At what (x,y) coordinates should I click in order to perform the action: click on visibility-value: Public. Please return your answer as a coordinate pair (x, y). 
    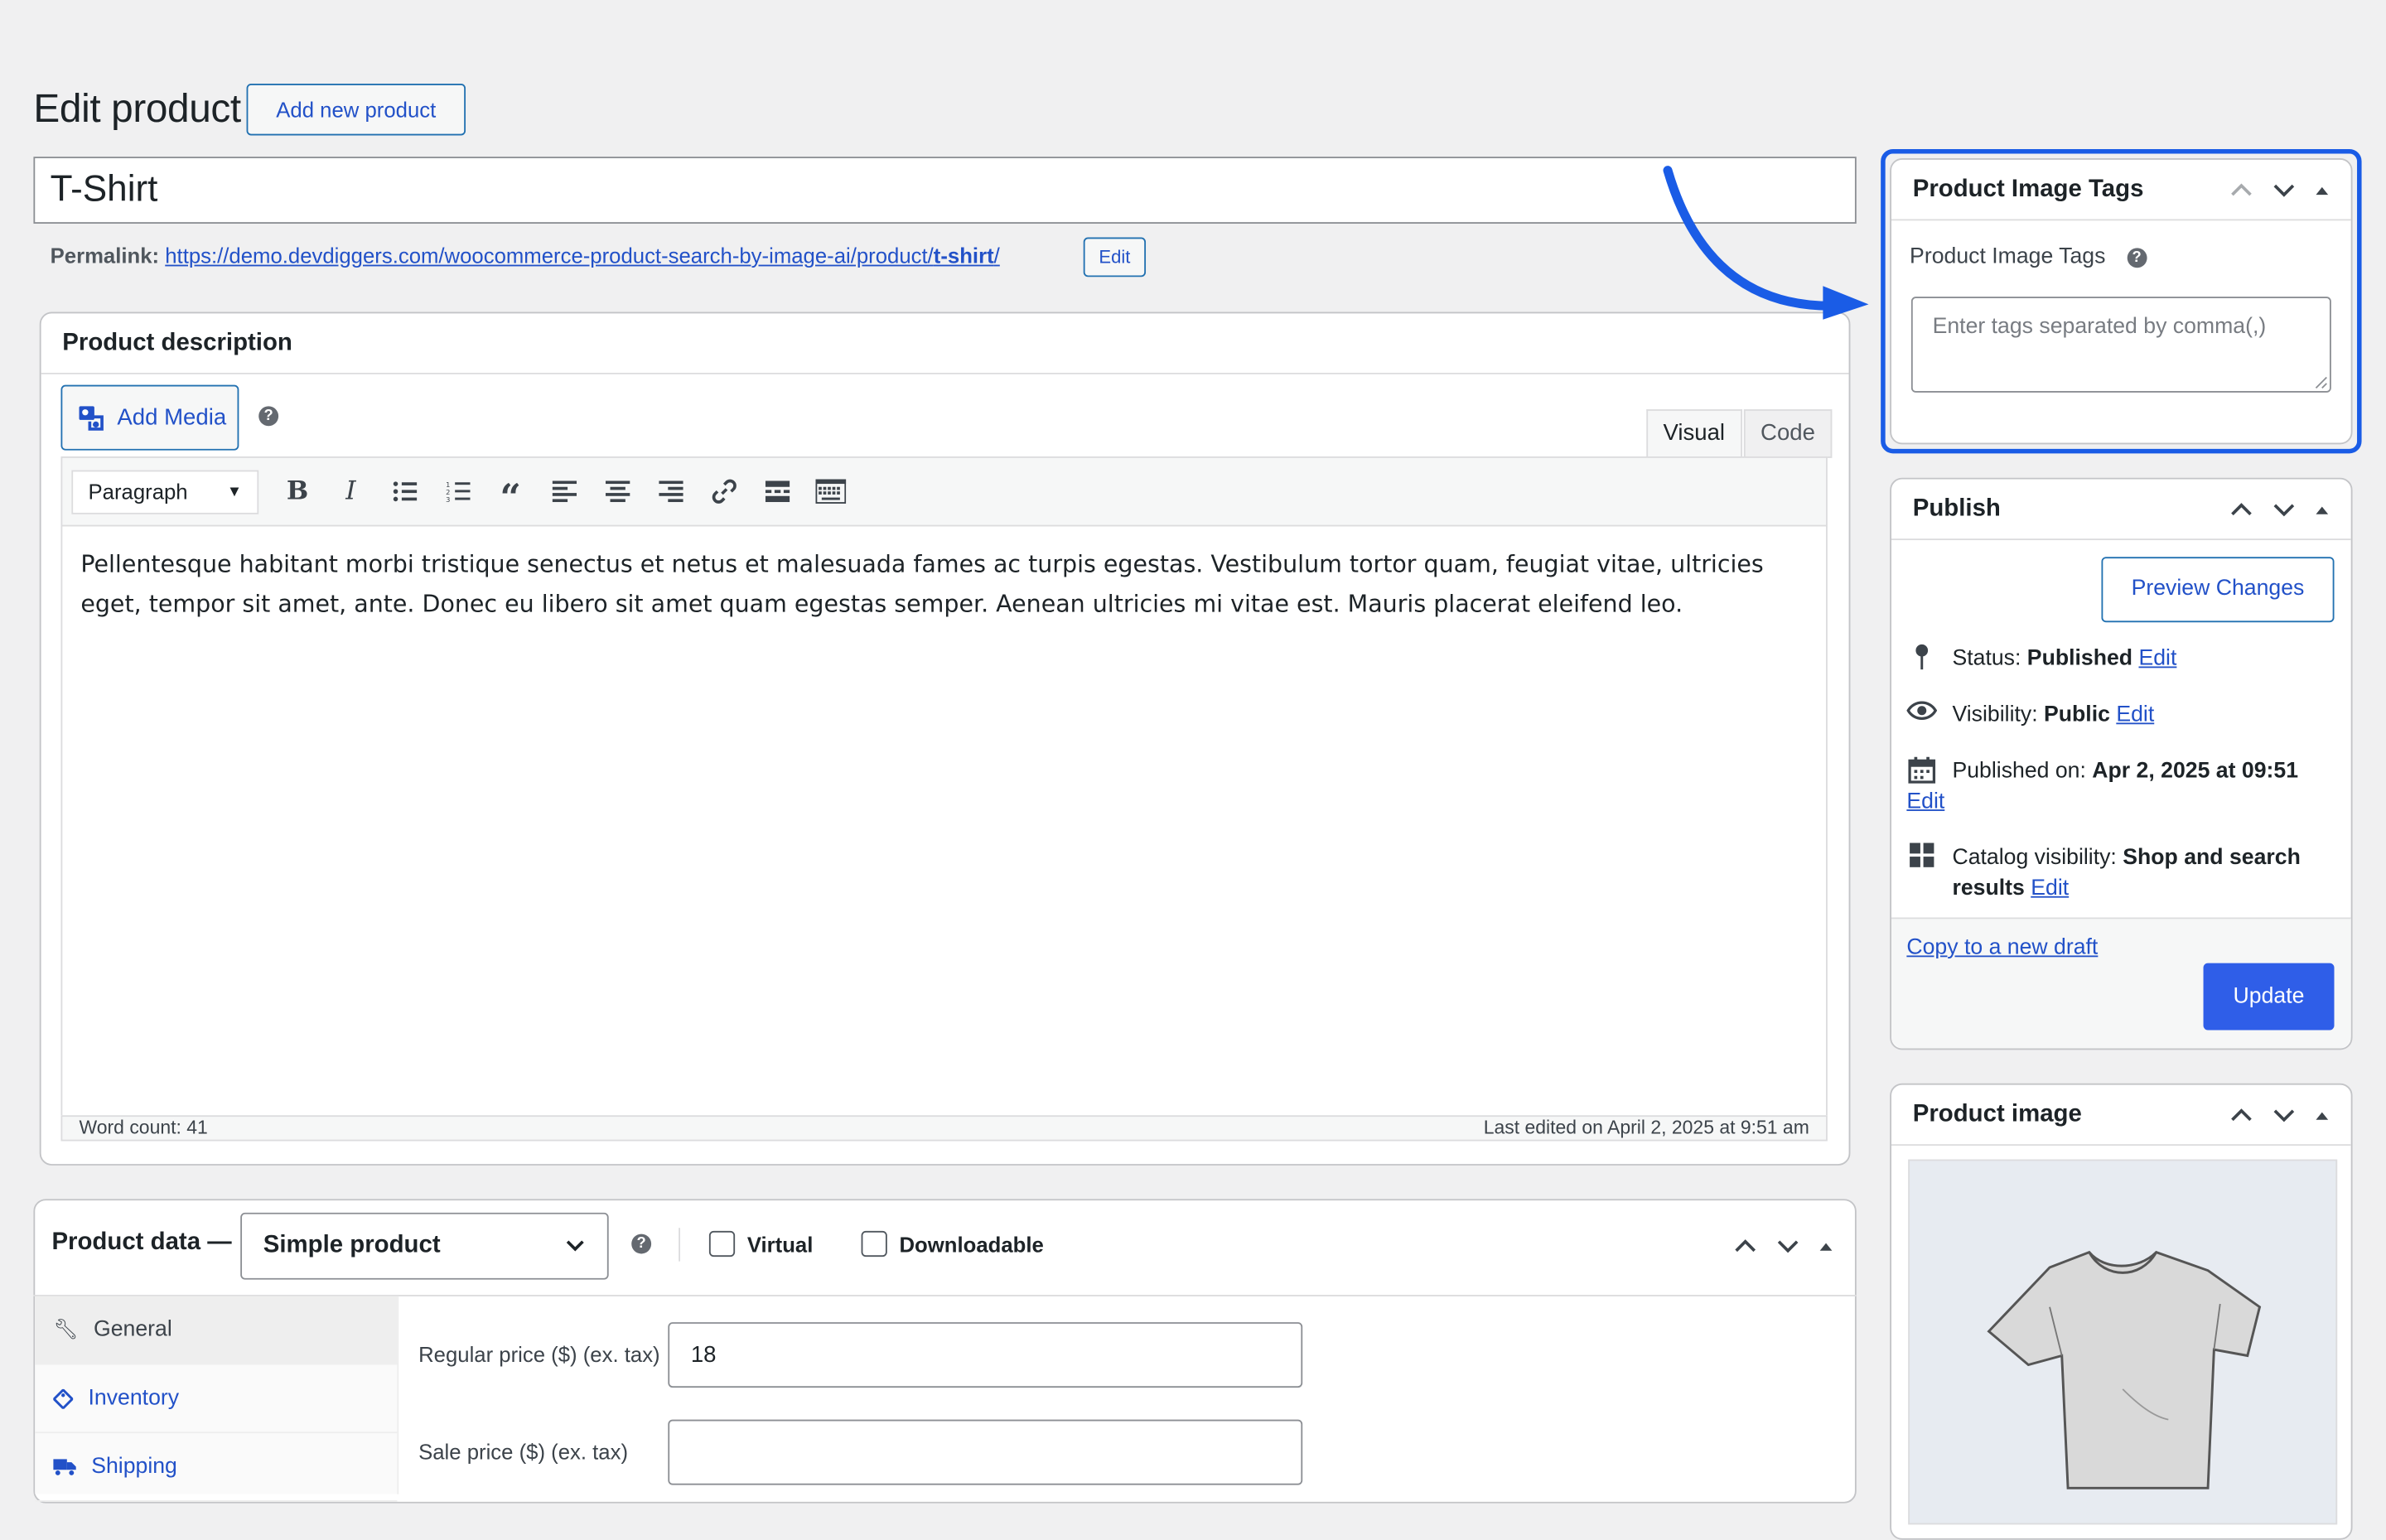
    Looking at the image, I should click on (2077, 714).